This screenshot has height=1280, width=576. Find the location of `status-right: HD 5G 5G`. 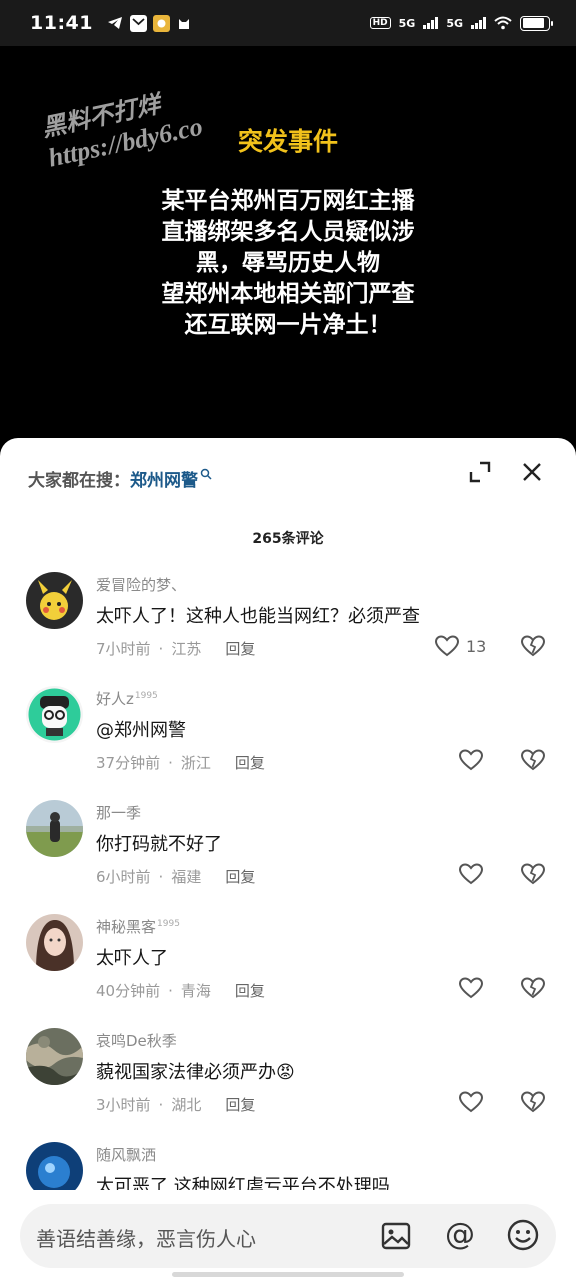

status-right: HD 5G 5G is located at coordinates (461, 23).